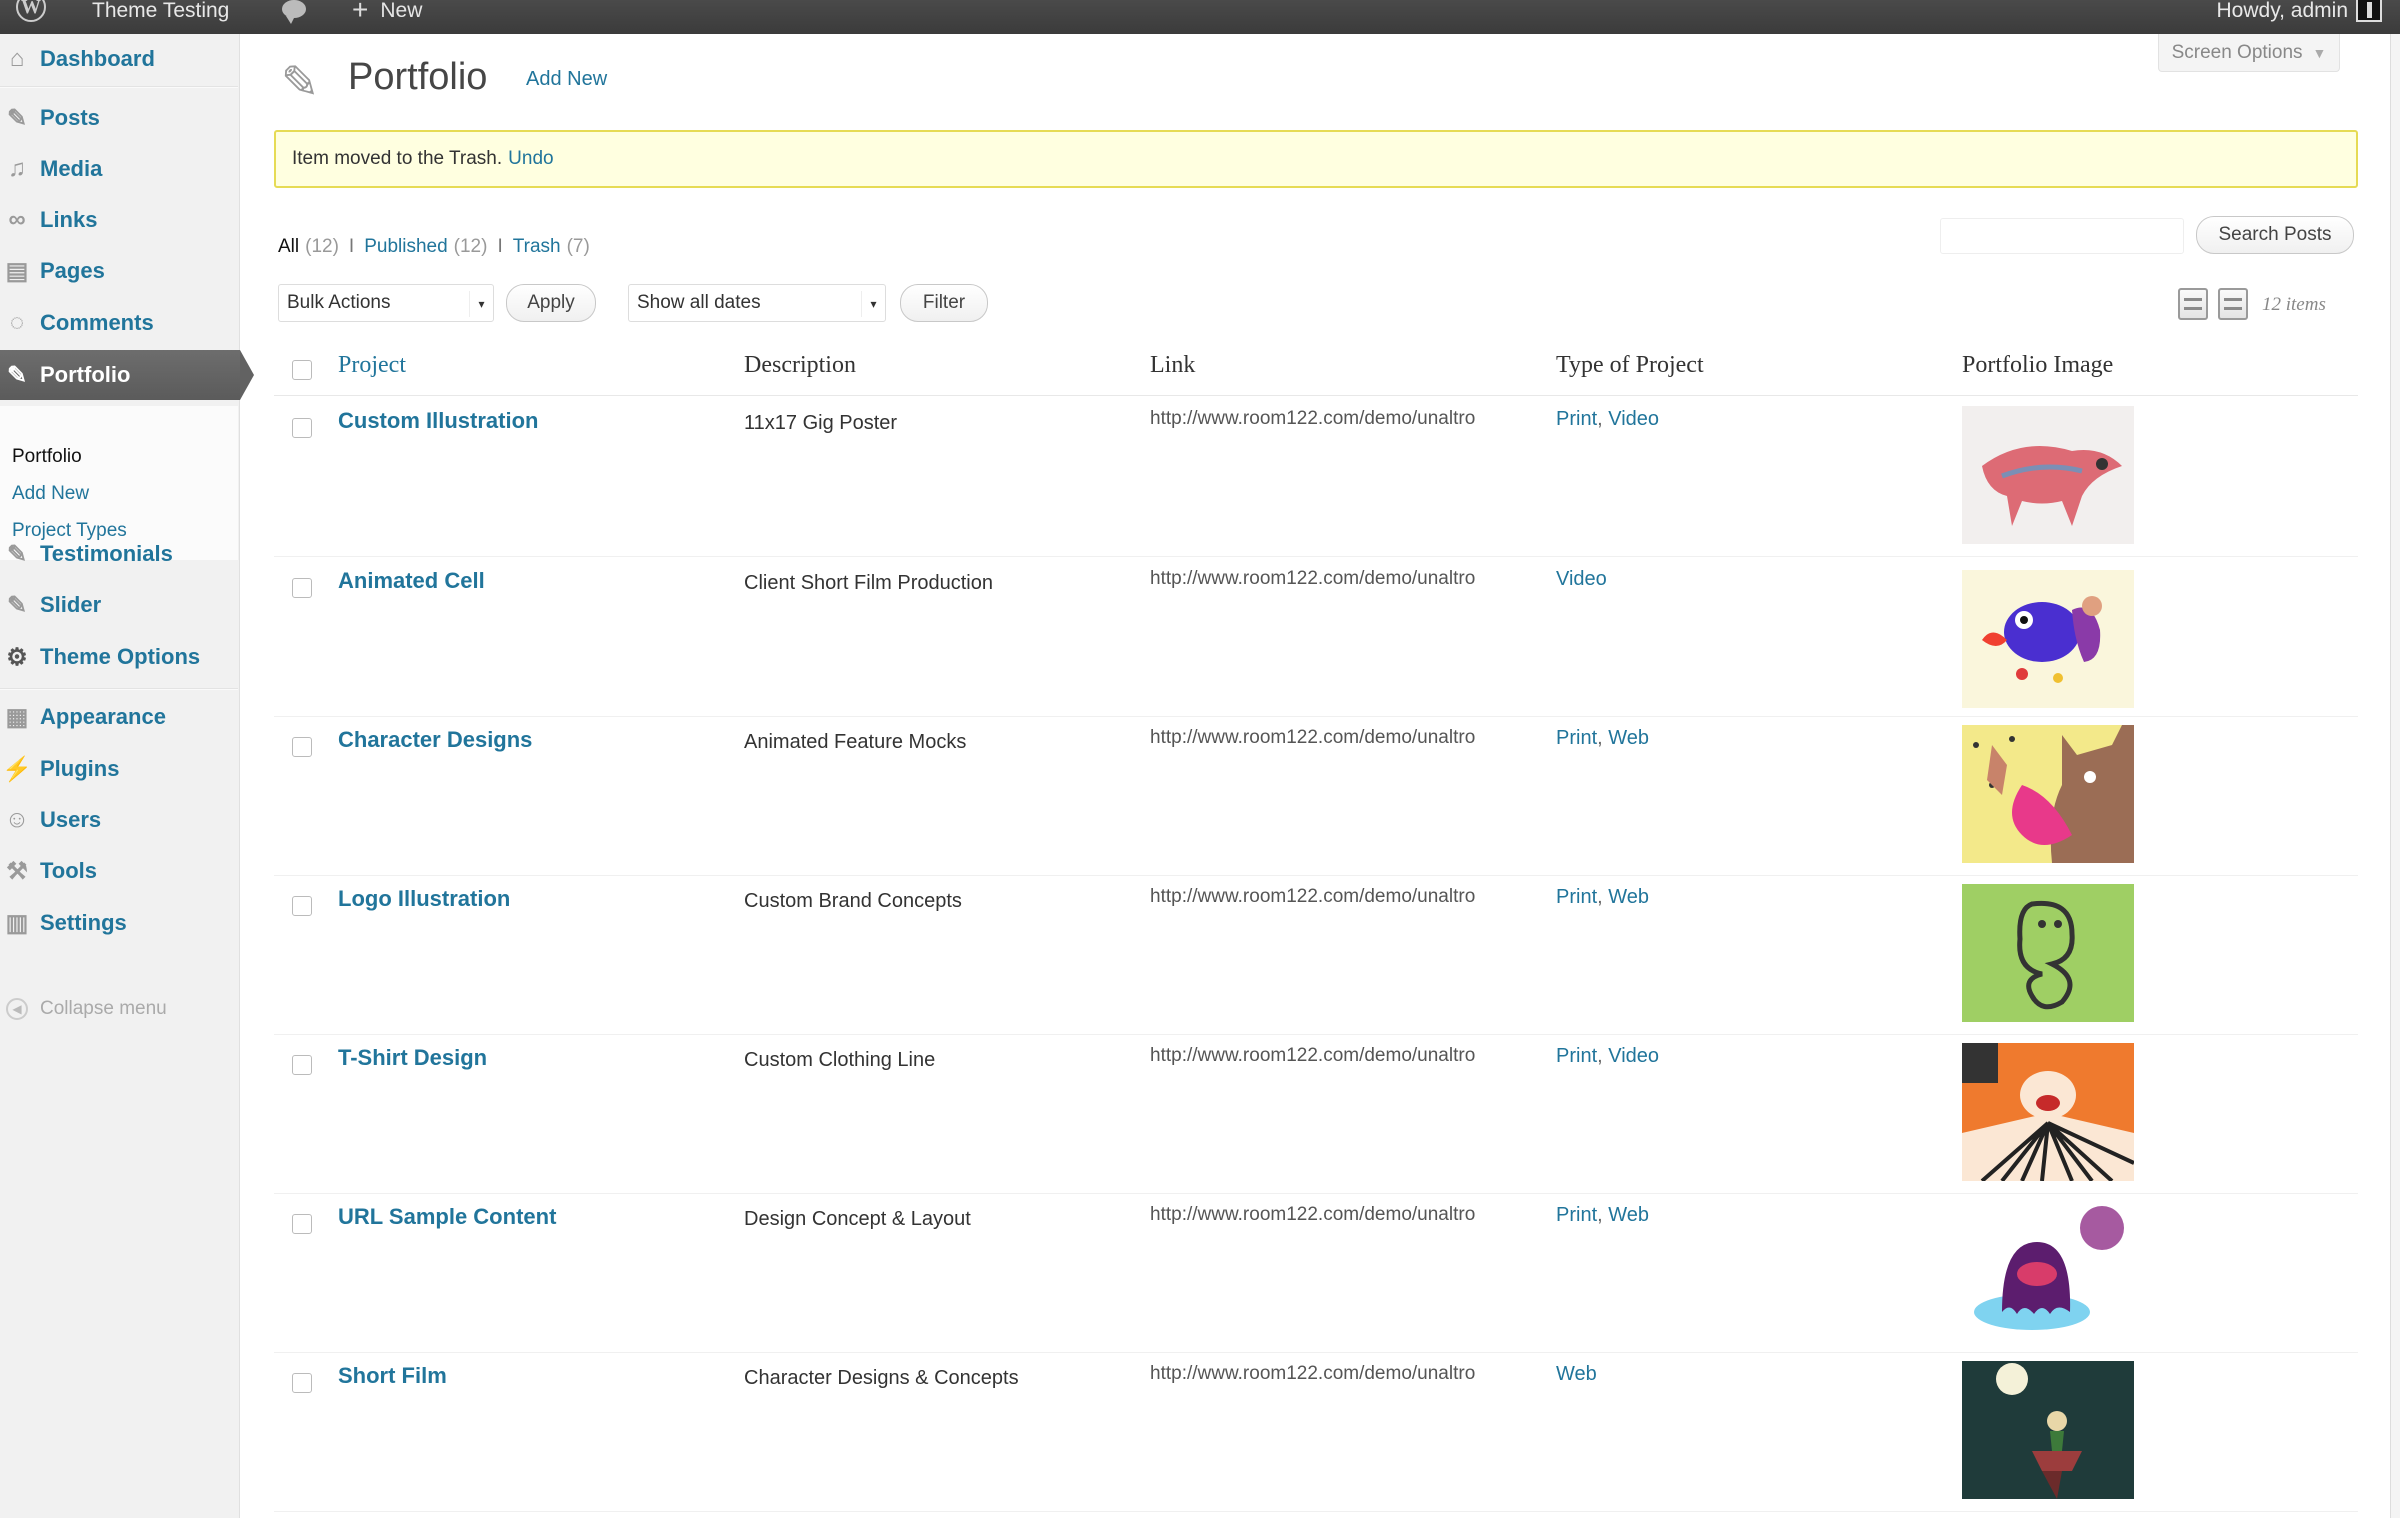  I want to click on project-types: Web, so click(1576, 1374).